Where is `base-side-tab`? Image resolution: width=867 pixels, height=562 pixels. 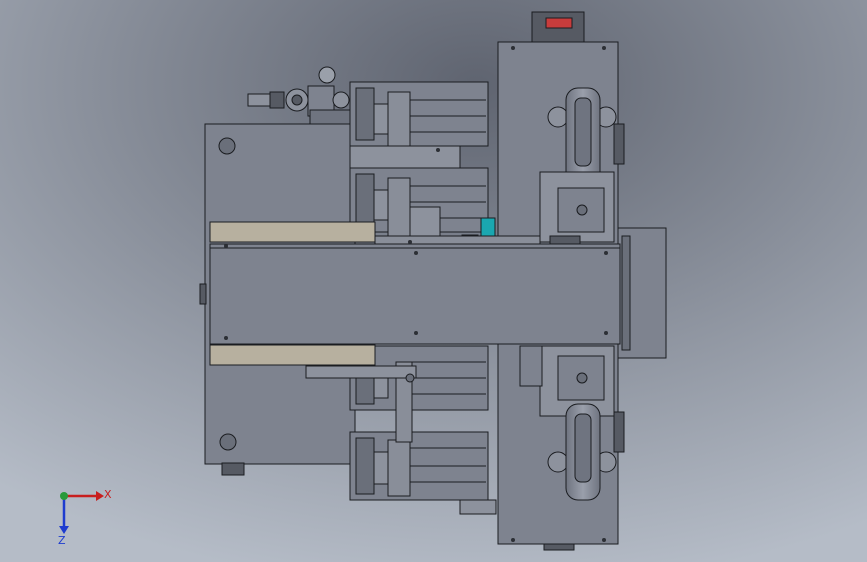 base-side-tab is located at coordinates (203, 294).